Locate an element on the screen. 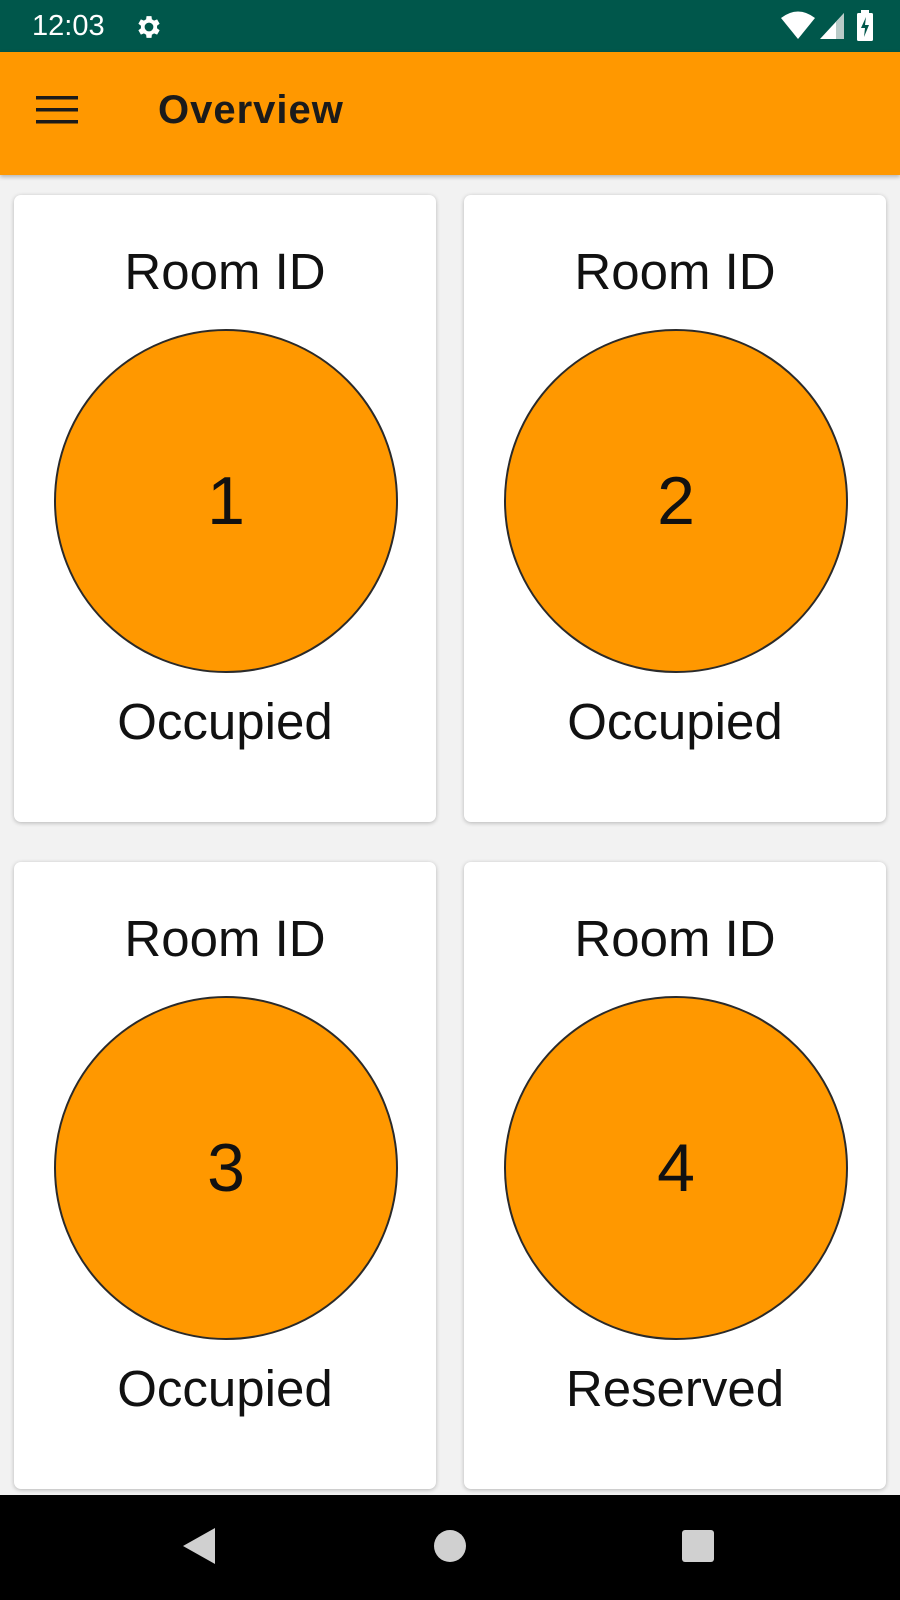 The height and width of the screenshot is (1600, 900). room-status: Reserved is located at coordinates (675, 1388).